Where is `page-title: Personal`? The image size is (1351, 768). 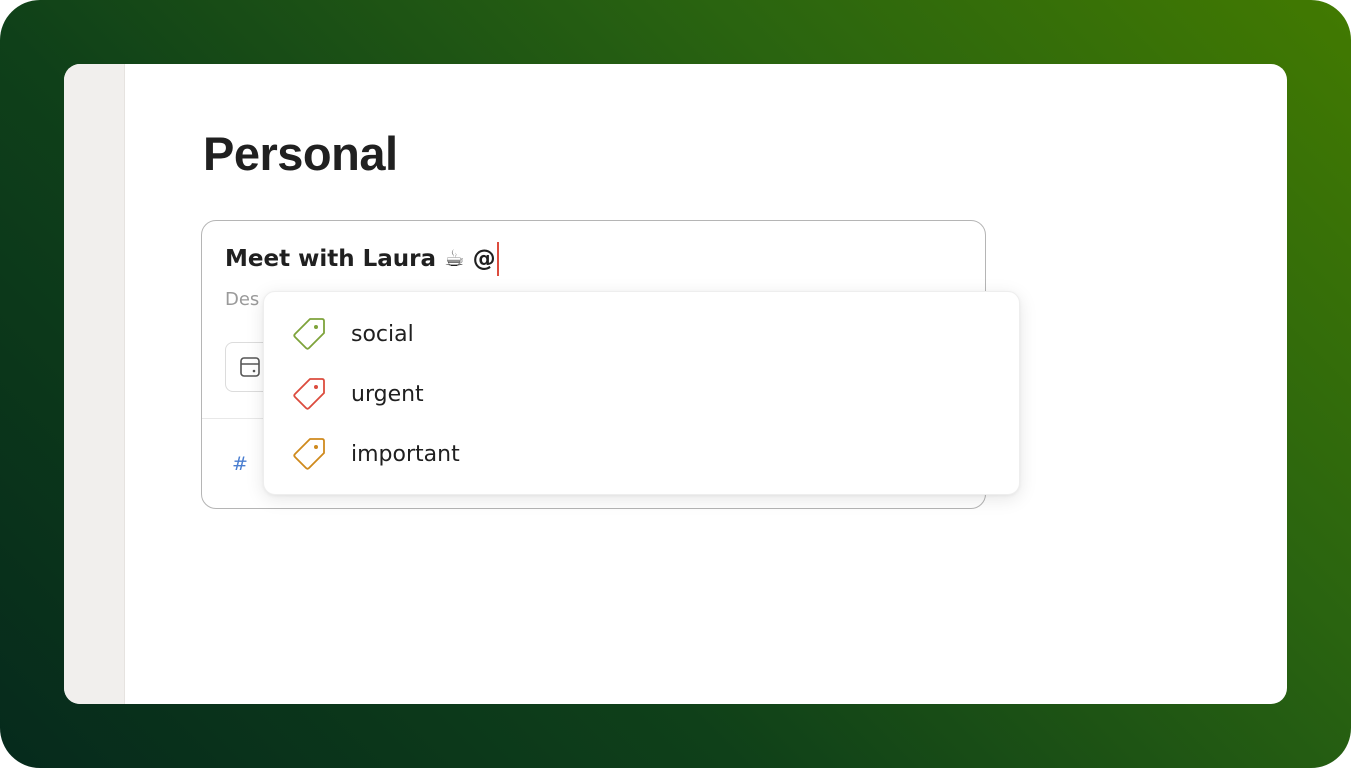
page-title: Personal is located at coordinates (300, 153).